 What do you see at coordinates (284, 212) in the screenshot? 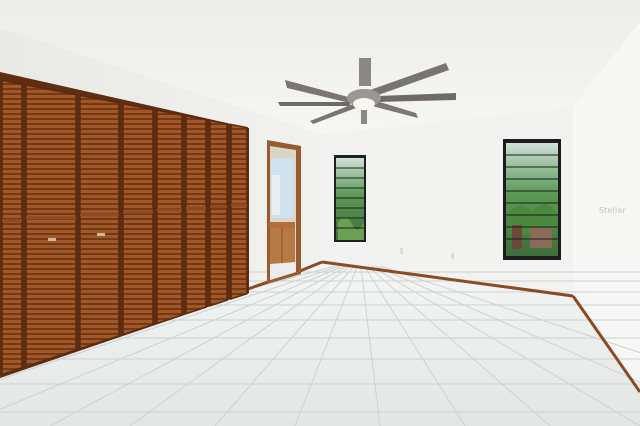
I see `doorway` at bounding box center [284, 212].